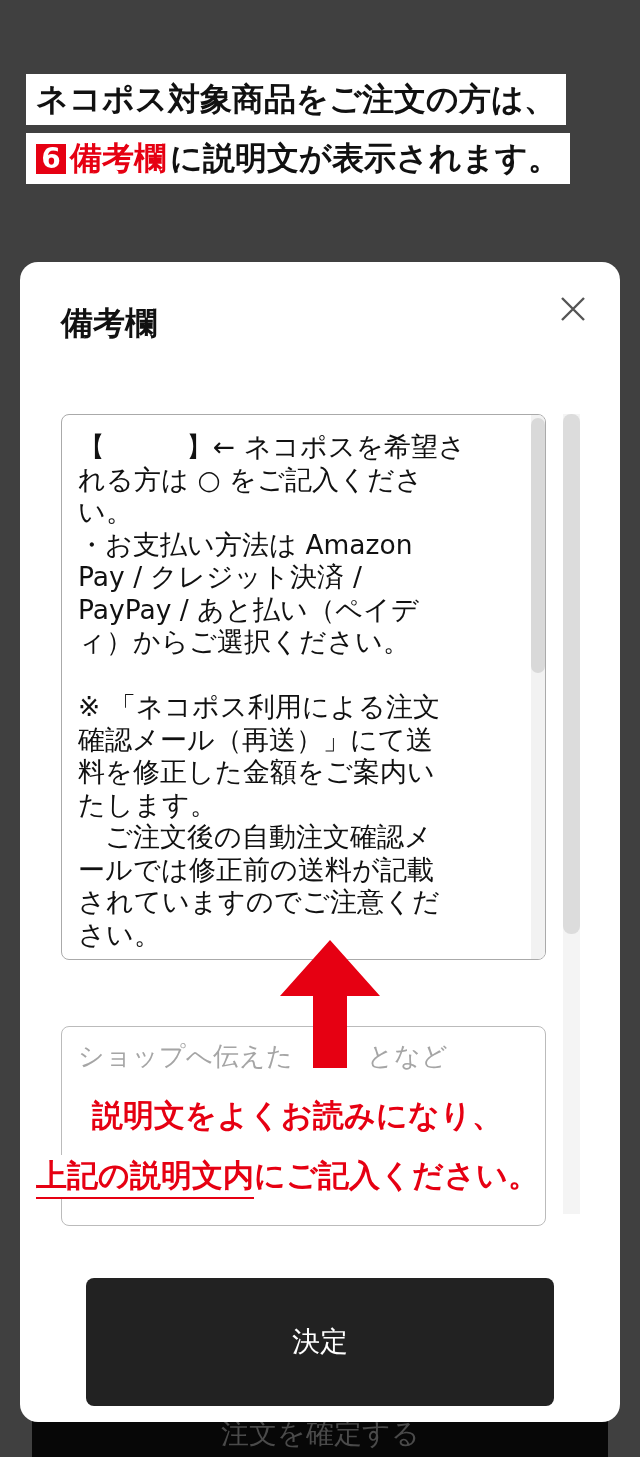 Image resolution: width=640 pixels, height=1457 pixels. I want to click on notes-line: 料を修正した金額をご案内い, so click(256, 772).